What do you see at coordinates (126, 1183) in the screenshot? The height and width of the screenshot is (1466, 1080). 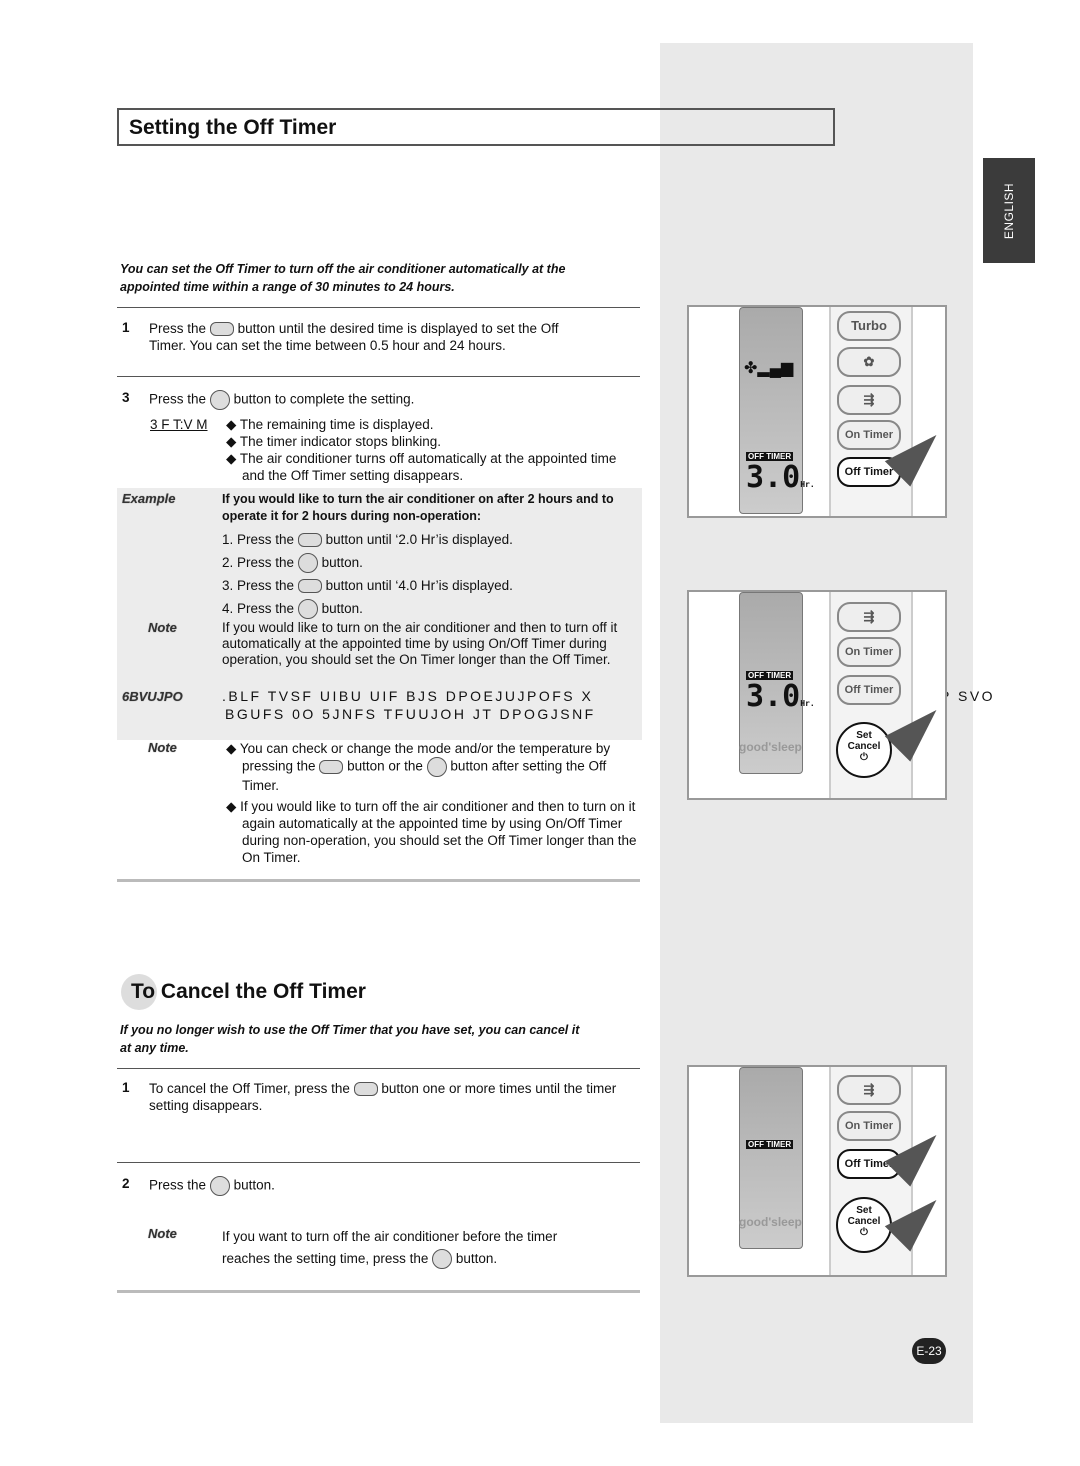 I see `step-number: 2` at bounding box center [126, 1183].